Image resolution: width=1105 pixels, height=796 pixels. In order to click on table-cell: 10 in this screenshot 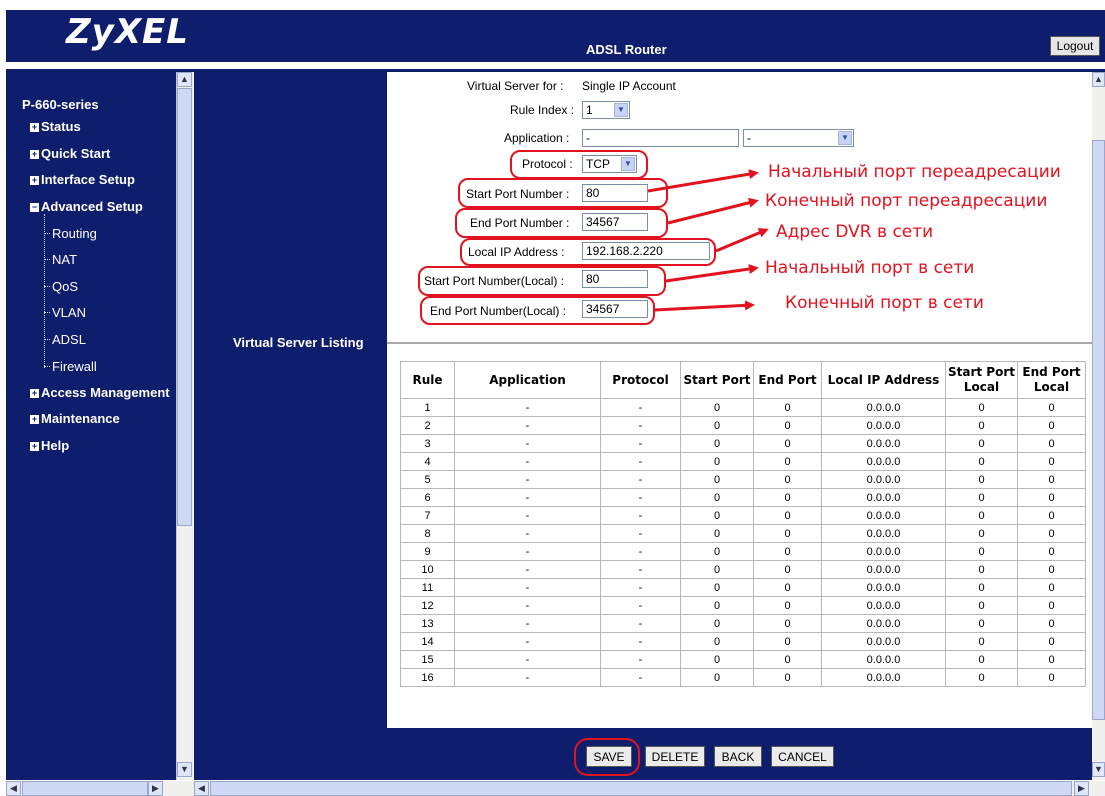, I will do `click(427, 569)`.